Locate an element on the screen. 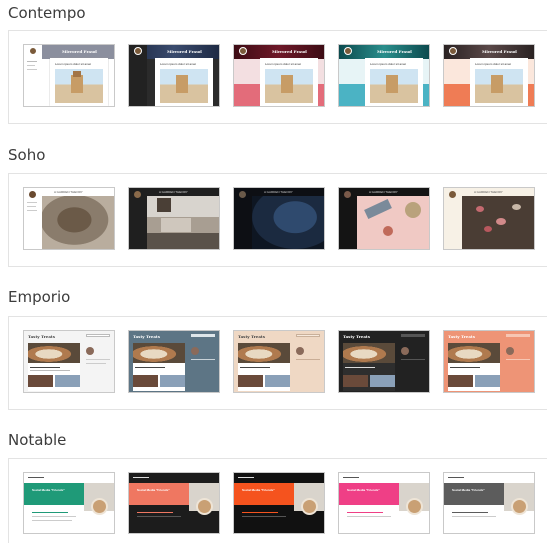 This screenshot has width=547, height=543. theme-thumbnail-emporio-dark: Tasty Treats is located at coordinates (384, 361).